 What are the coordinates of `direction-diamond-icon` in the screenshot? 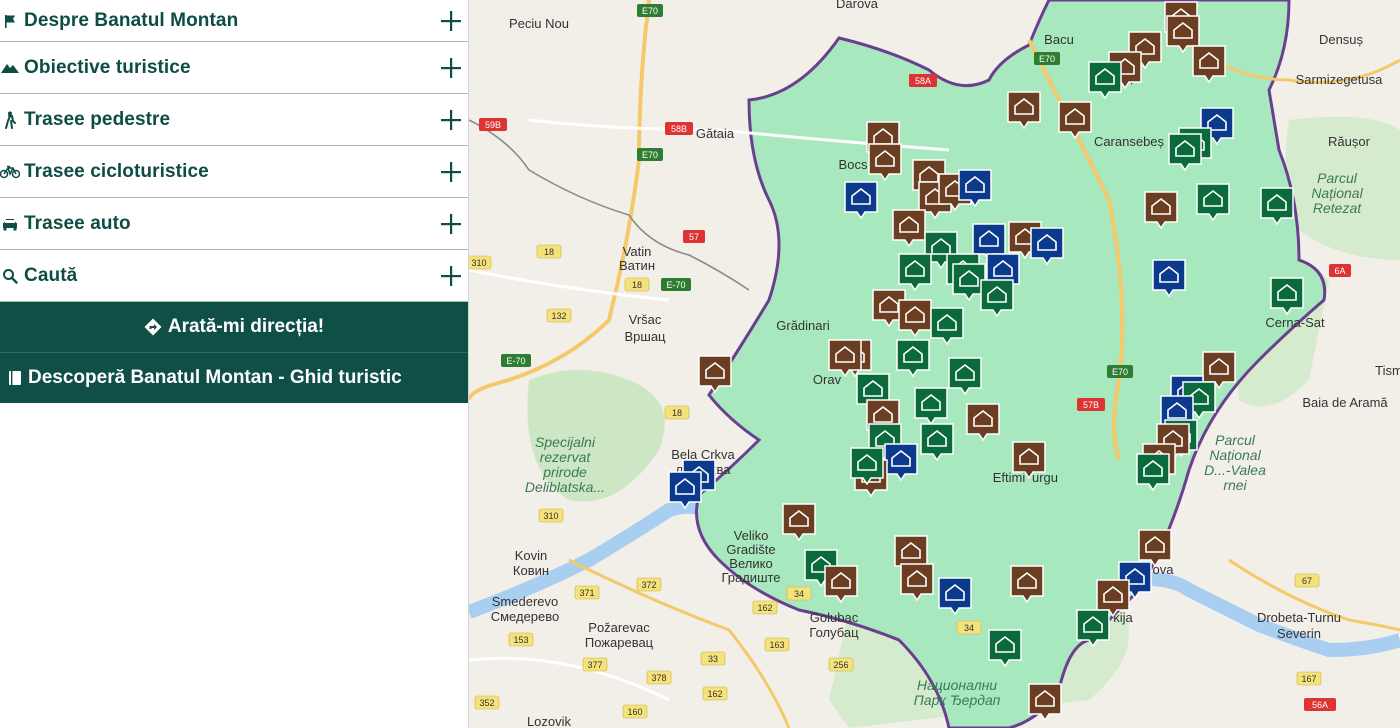 It's located at (153, 327).